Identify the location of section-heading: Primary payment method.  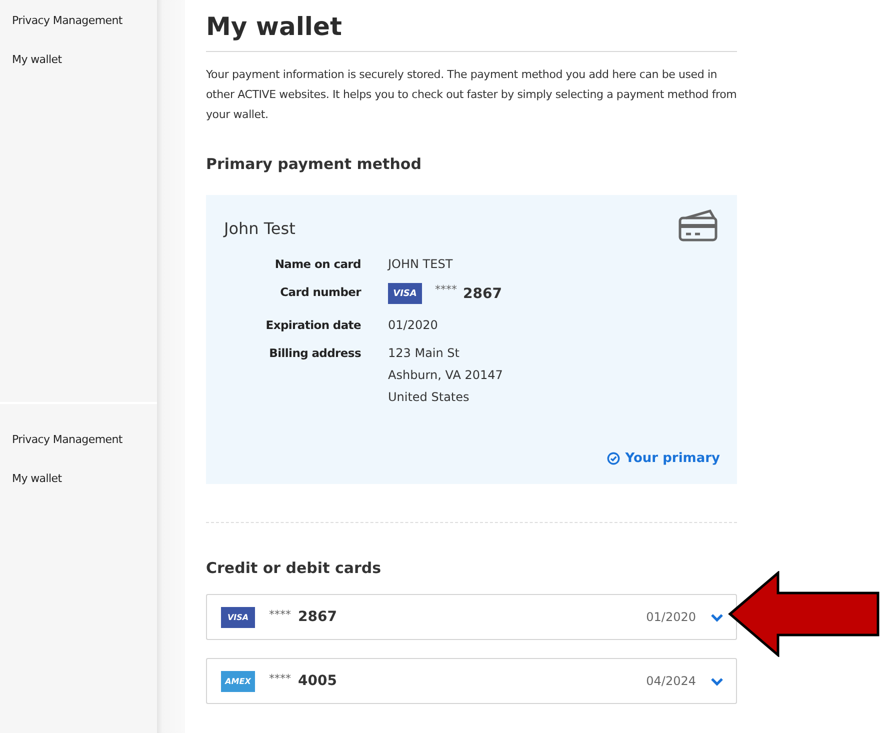
(314, 164).